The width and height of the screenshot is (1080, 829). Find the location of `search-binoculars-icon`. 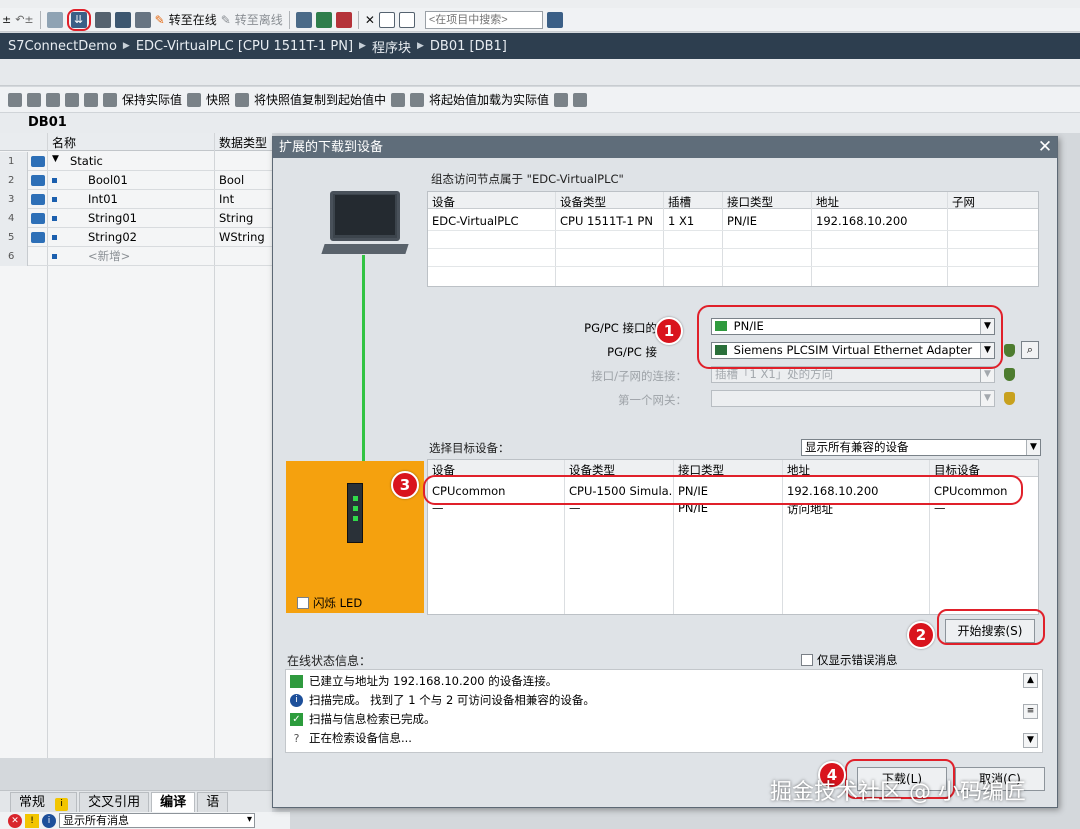

search-binoculars-icon is located at coordinates (554, 19).